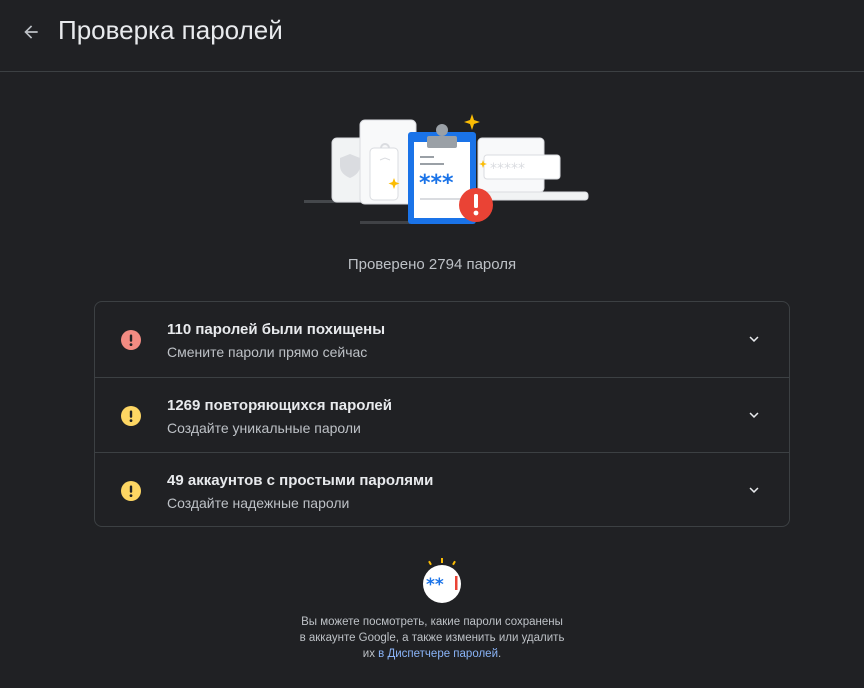 The height and width of the screenshot is (688, 864). What do you see at coordinates (446, 169) in the screenshot?
I see `password-checkup-illustration: ***** ***` at bounding box center [446, 169].